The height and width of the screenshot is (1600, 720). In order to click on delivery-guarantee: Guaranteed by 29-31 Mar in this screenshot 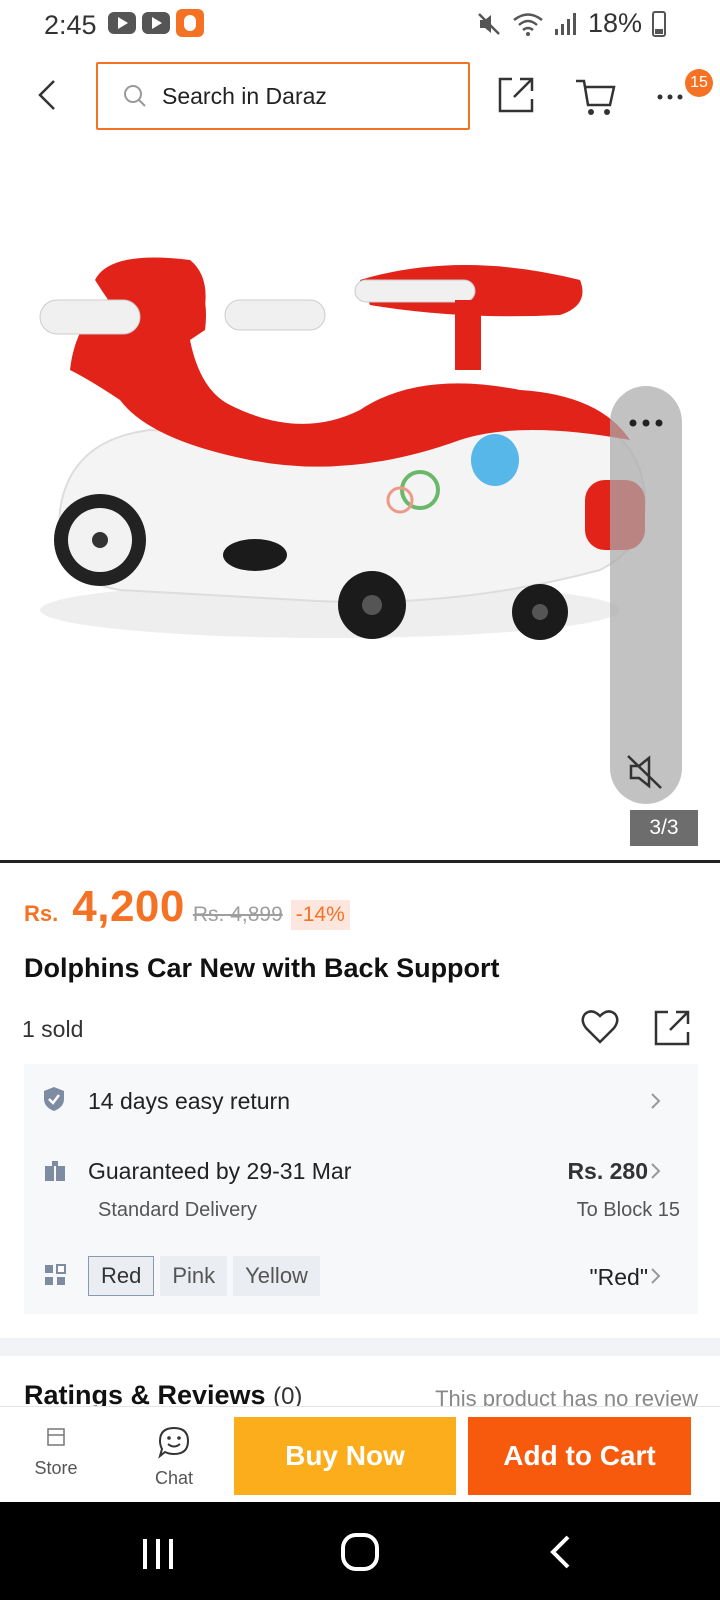, I will do `click(220, 1171)`.